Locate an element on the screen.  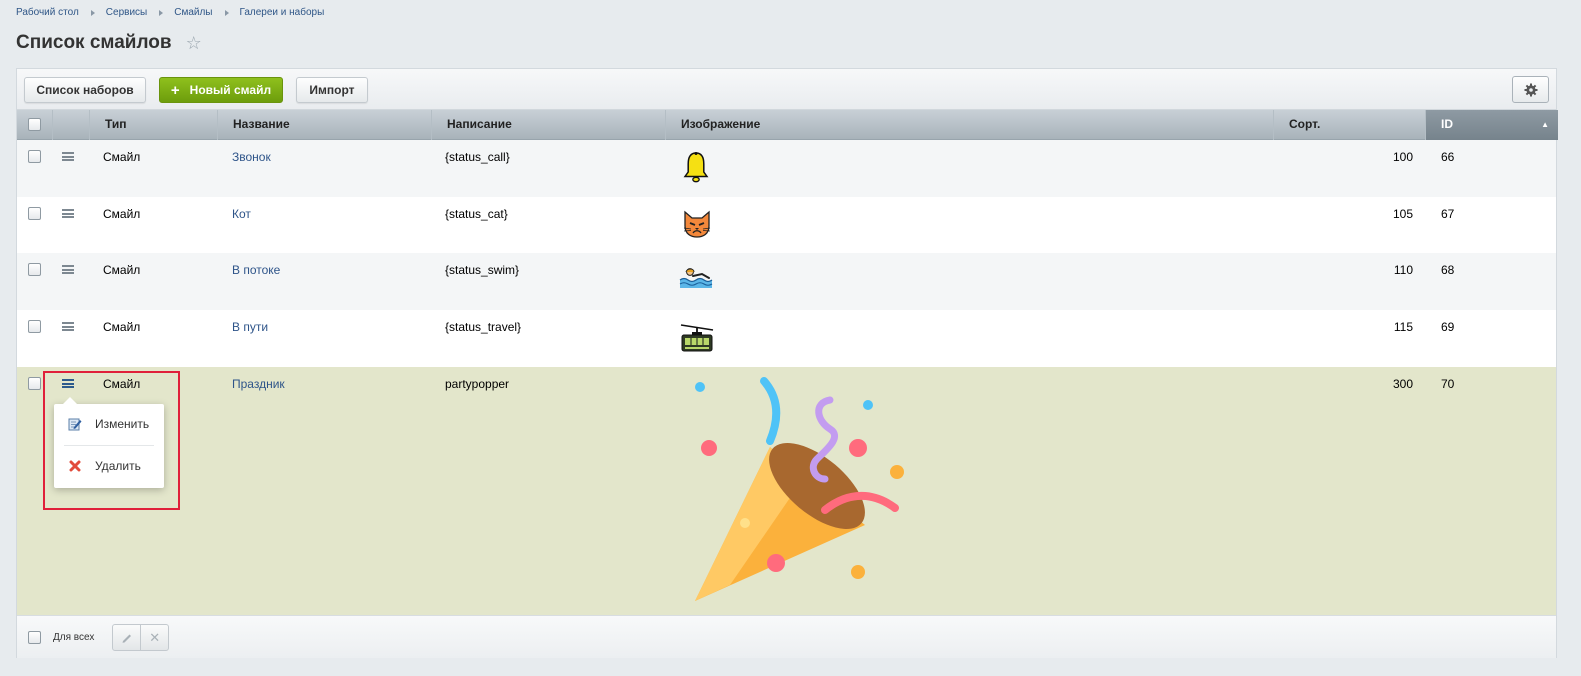
sort-ascending-icon: ▲ is located at coordinates (1545, 124).